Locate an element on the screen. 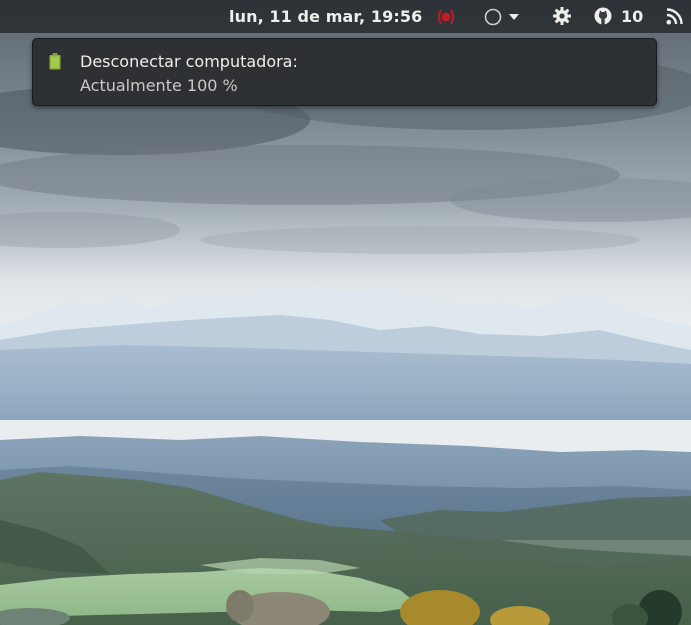 The height and width of the screenshot is (625, 691). top-bar: lun, 11 de mar, 19:56 10 is located at coordinates (345, 16).